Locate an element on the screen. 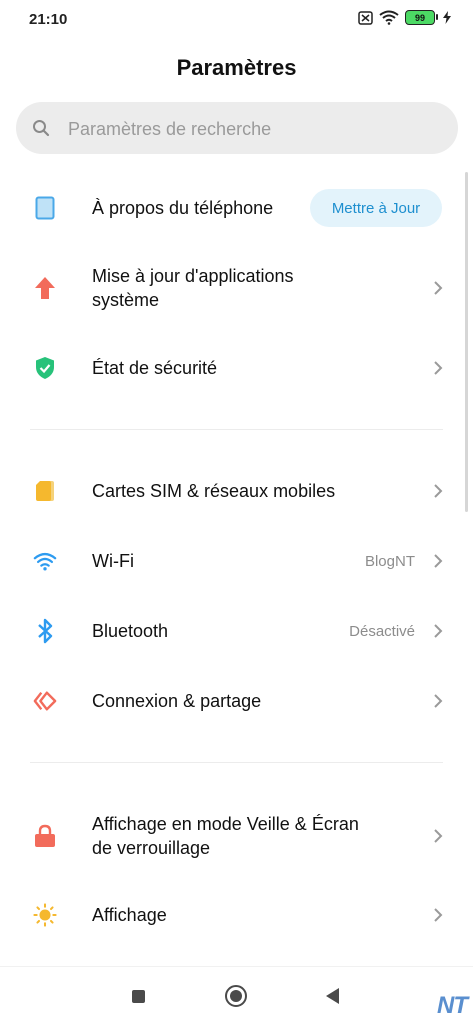 Image resolution: width=473 pixels, height=1025 pixels. watermark-logo: NT is located at coordinates (452, 1005).